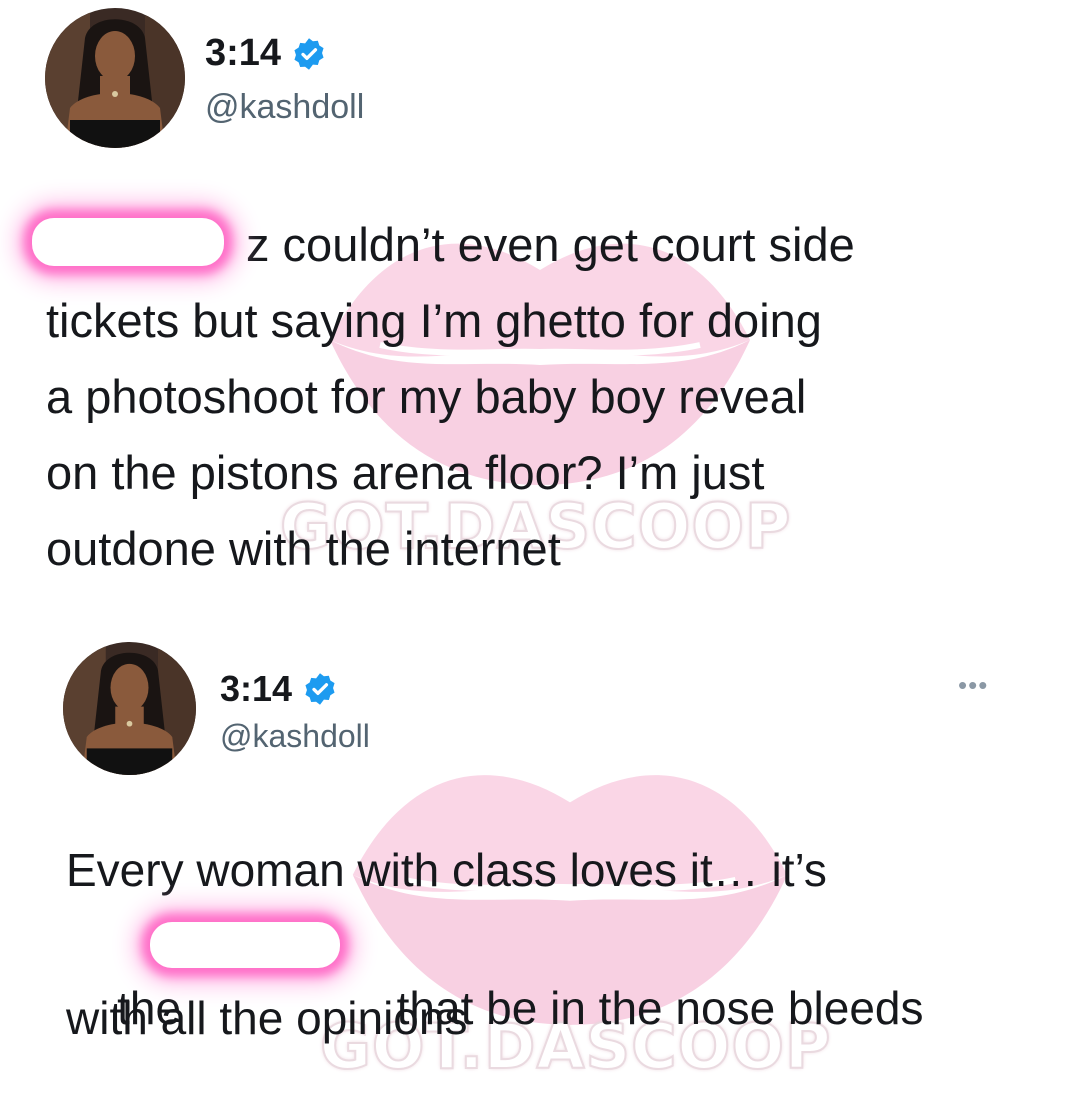 This screenshot has width=1080, height=1104. What do you see at coordinates (973, 685) in the screenshot?
I see `more-options-icon: •••` at bounding box center [973, 685].